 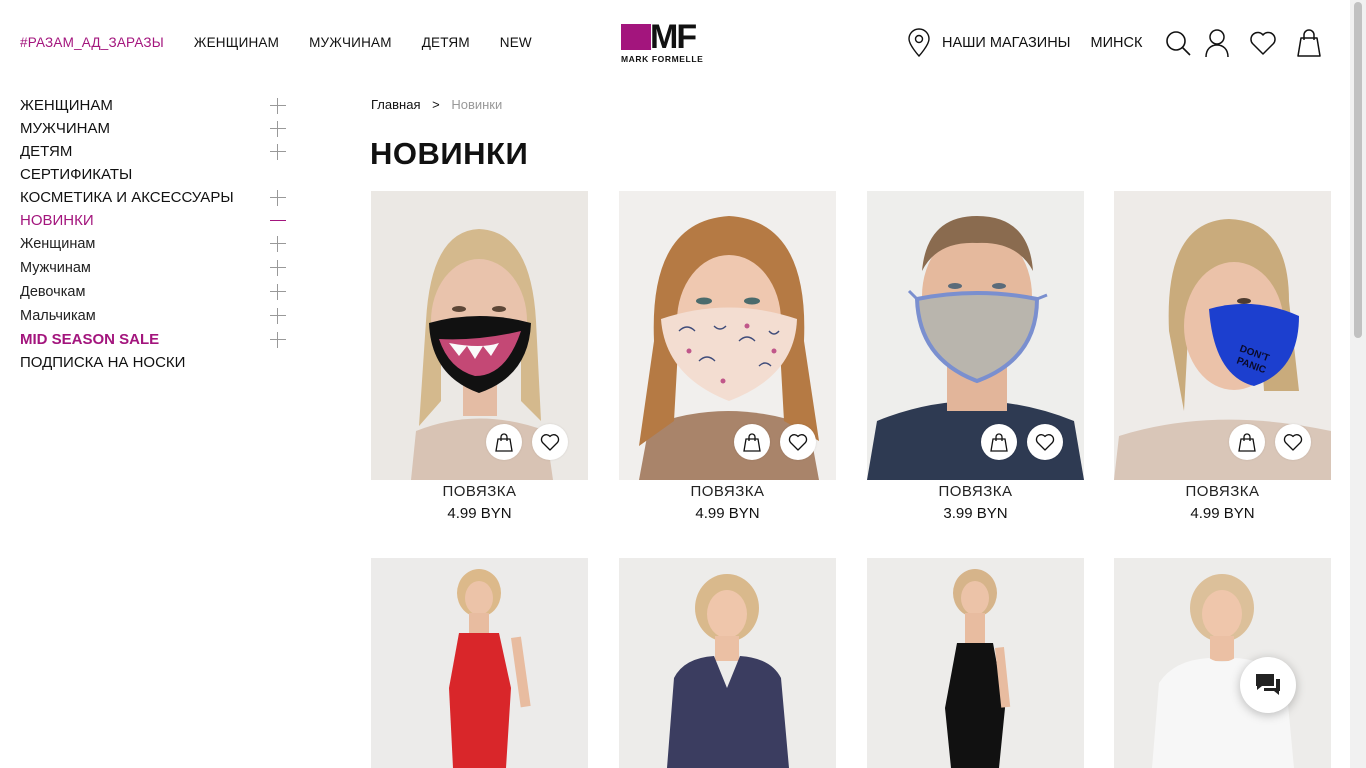 I want to click on sidebar-item-label: ЖЕНЩИНАМ, so click(x=66, y=105).